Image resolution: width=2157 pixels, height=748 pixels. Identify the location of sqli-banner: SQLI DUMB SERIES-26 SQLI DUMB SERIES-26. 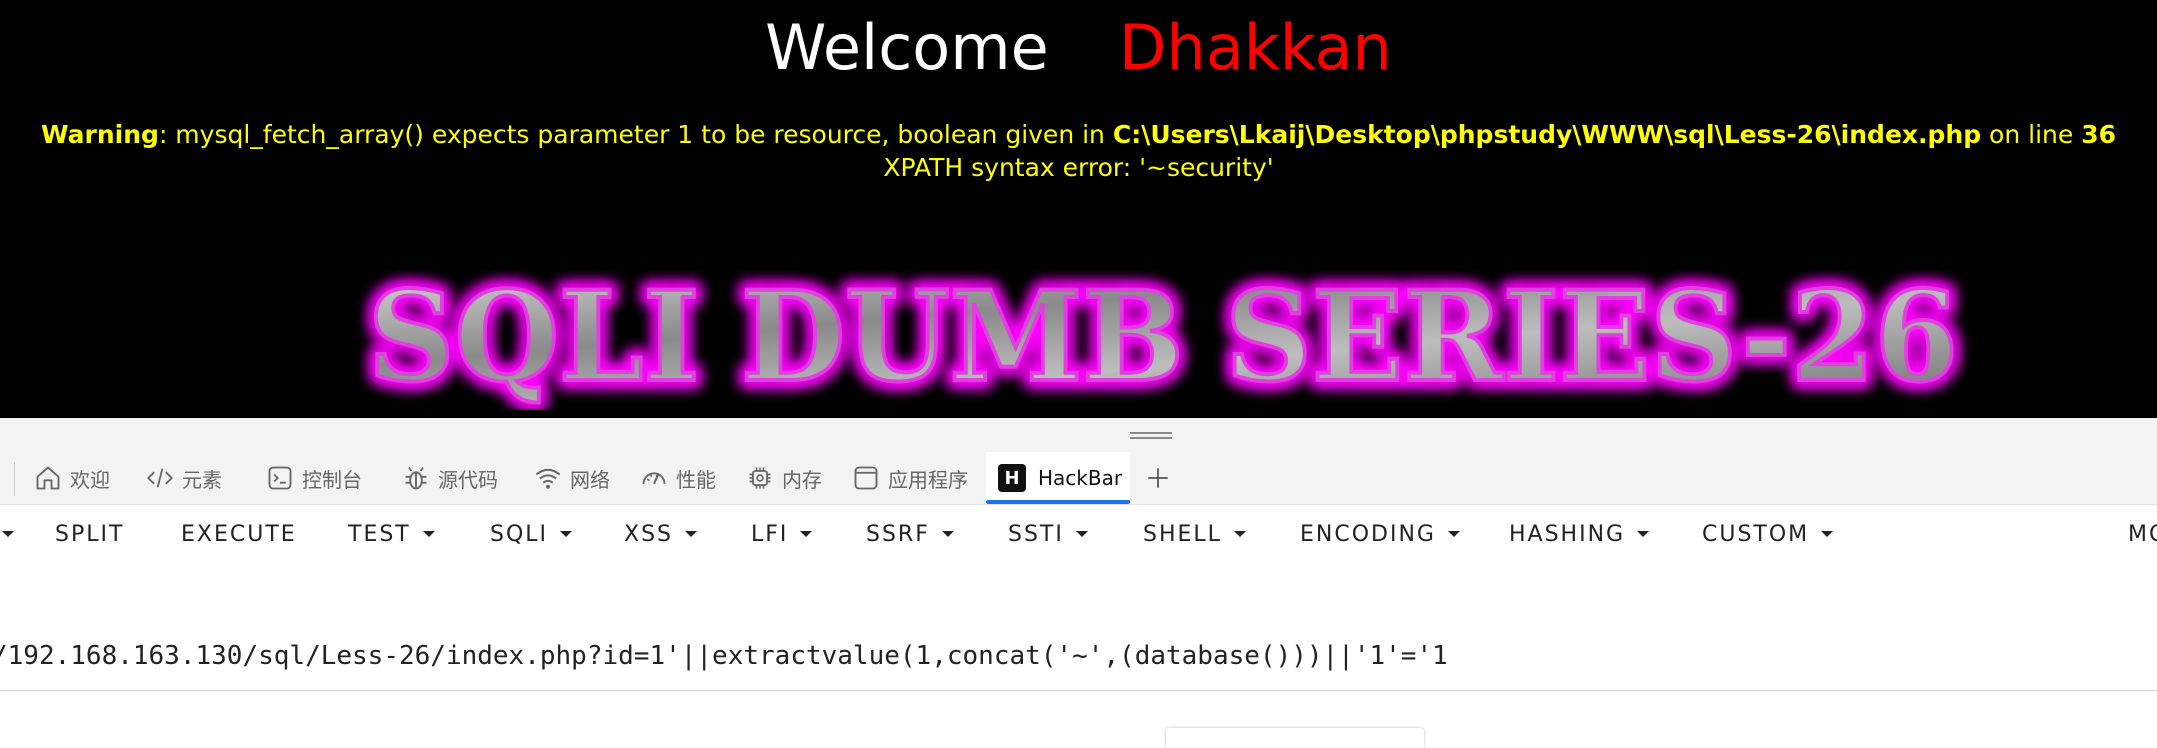
(1163, 340).